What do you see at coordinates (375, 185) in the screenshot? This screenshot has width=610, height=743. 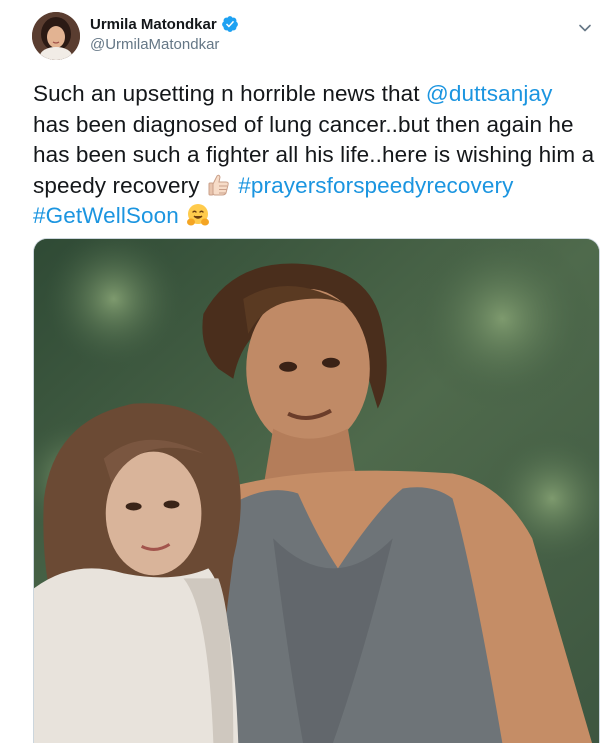 I see `hashtag-link: #prayersforspeedyrecovery` at bounding box center [375, 185].